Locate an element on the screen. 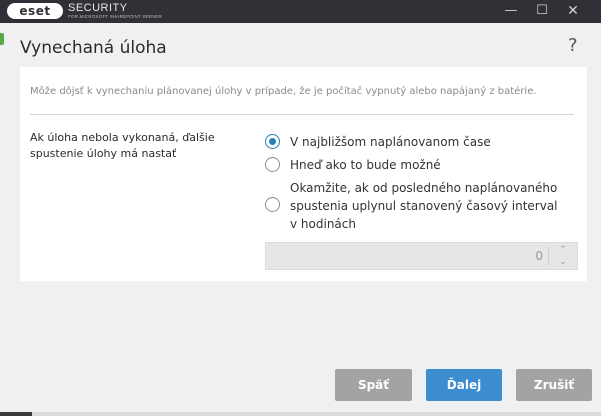 The height and width of the screenshot is (416, 601). cancel-button: Zrušiť is located at coordinates (554, 385).